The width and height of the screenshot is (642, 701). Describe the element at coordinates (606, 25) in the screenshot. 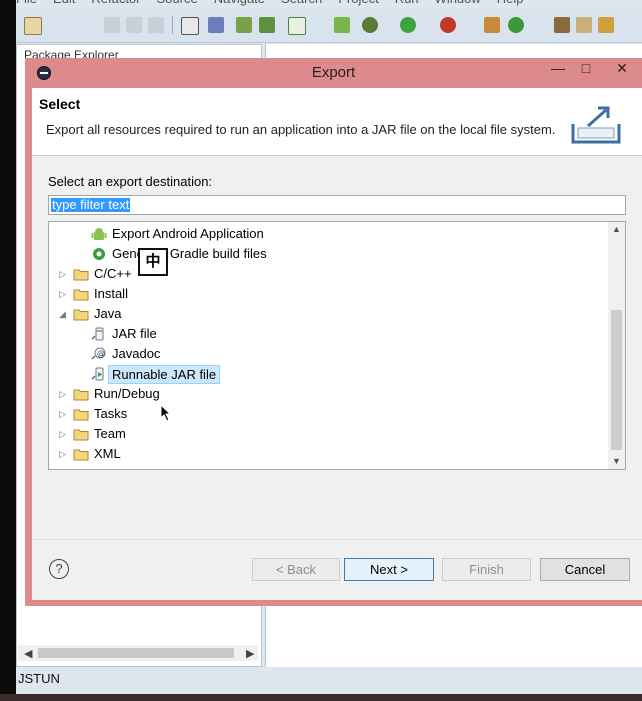

I see `brush-icon` at that location.